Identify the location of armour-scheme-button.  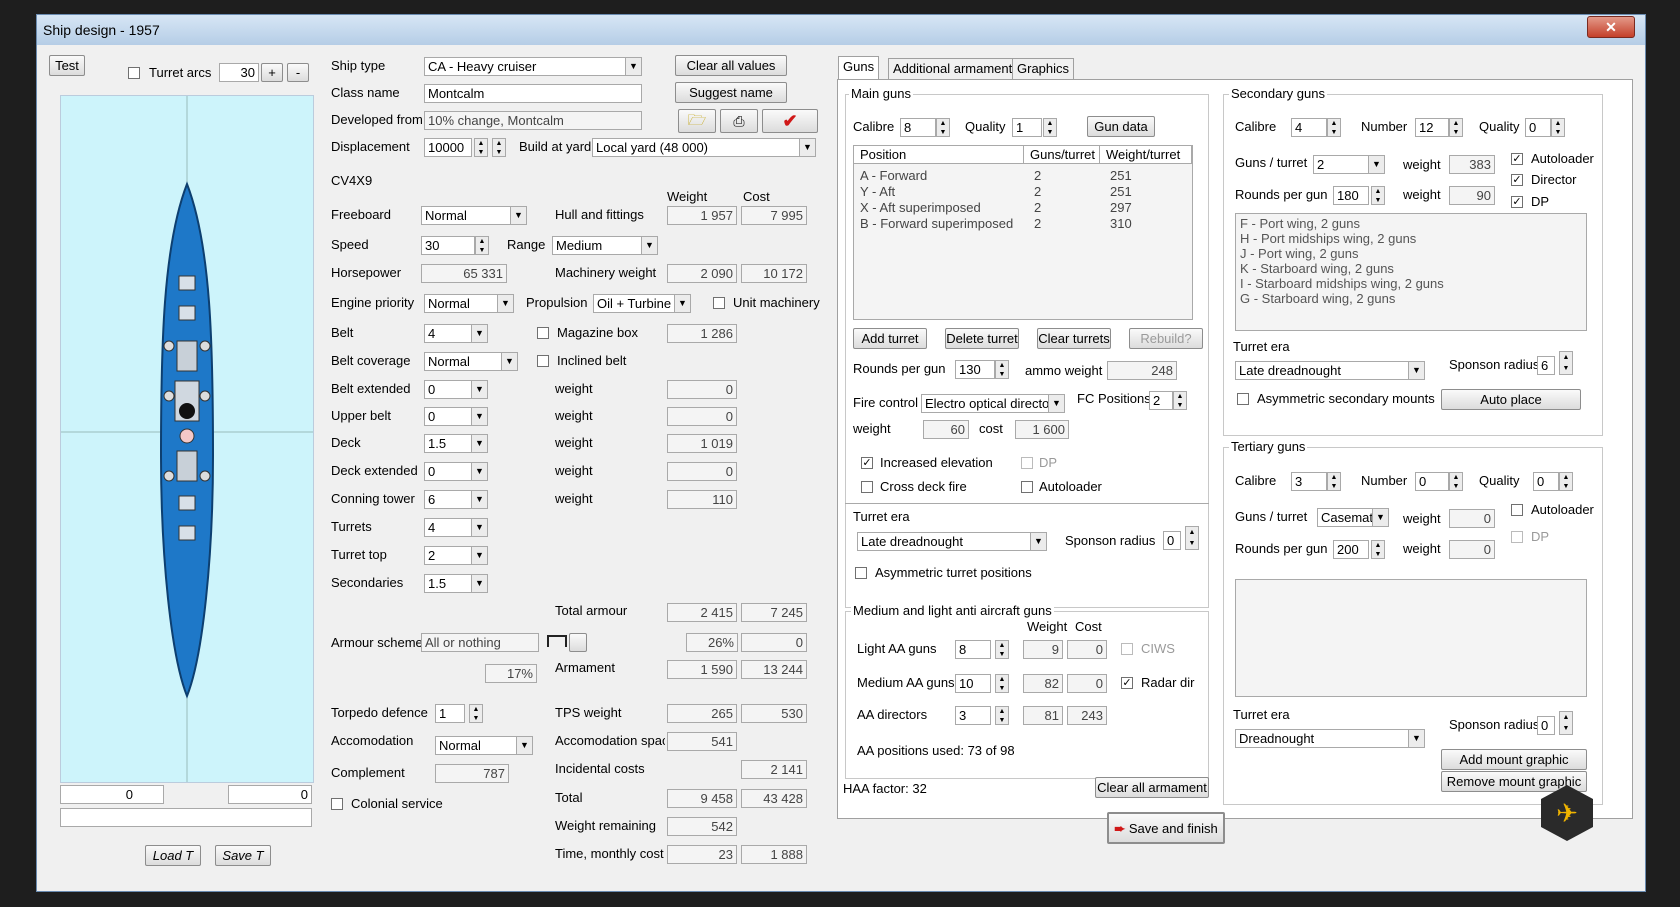
(578, 642).